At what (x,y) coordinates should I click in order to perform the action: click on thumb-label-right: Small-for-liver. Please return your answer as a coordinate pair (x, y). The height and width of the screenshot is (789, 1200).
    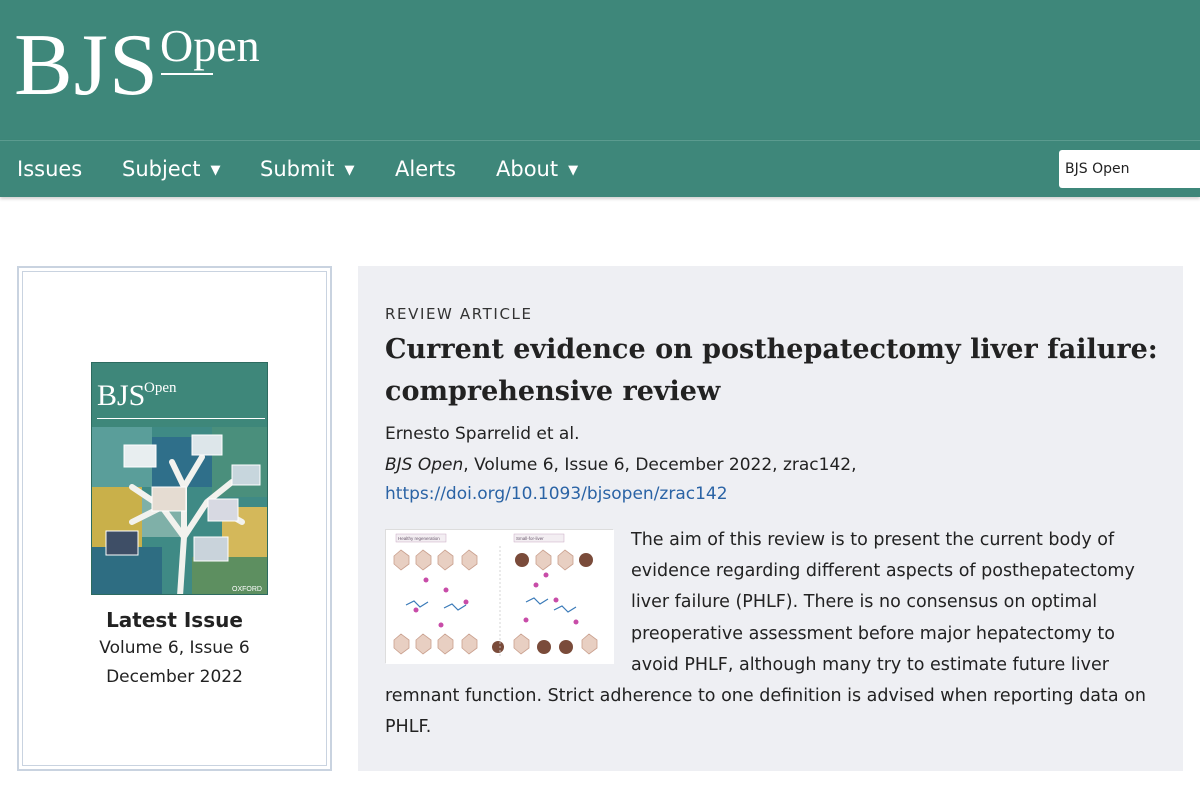
    Looking at the image, I should click on (530, 538).